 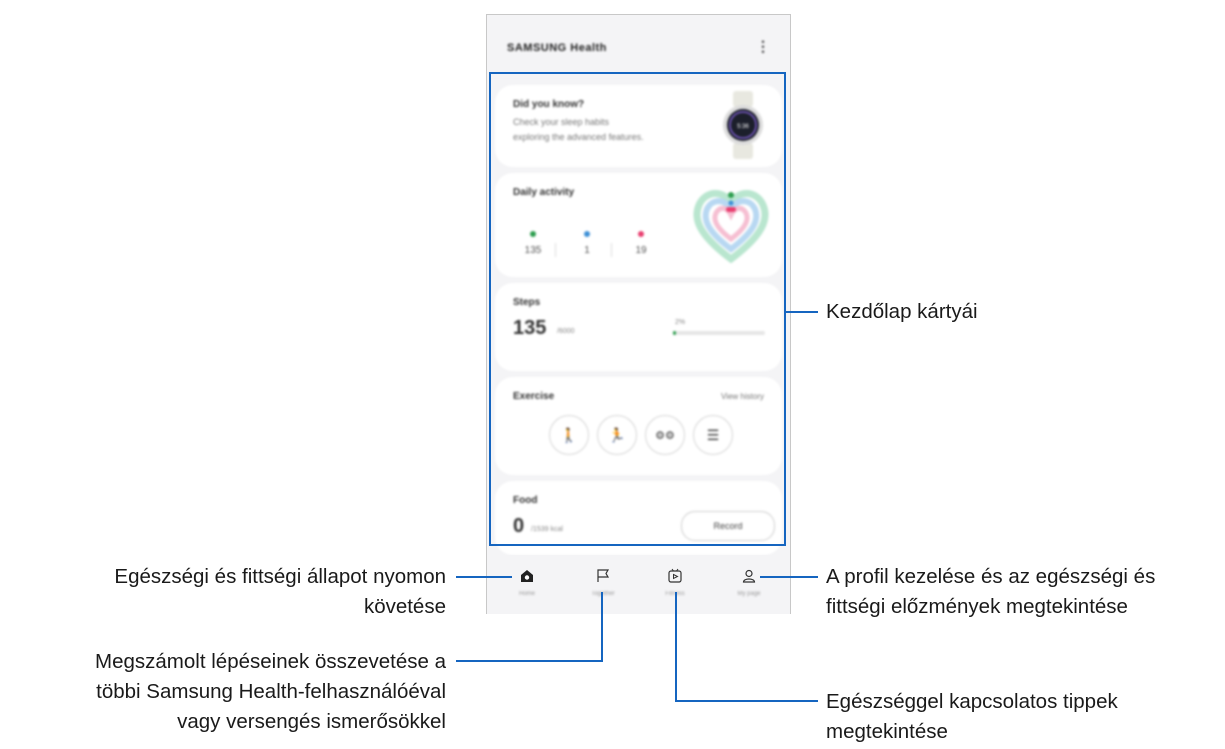 I want to click on fitness-annotation-line-2: megtekintése, so click(x=887, y=731).